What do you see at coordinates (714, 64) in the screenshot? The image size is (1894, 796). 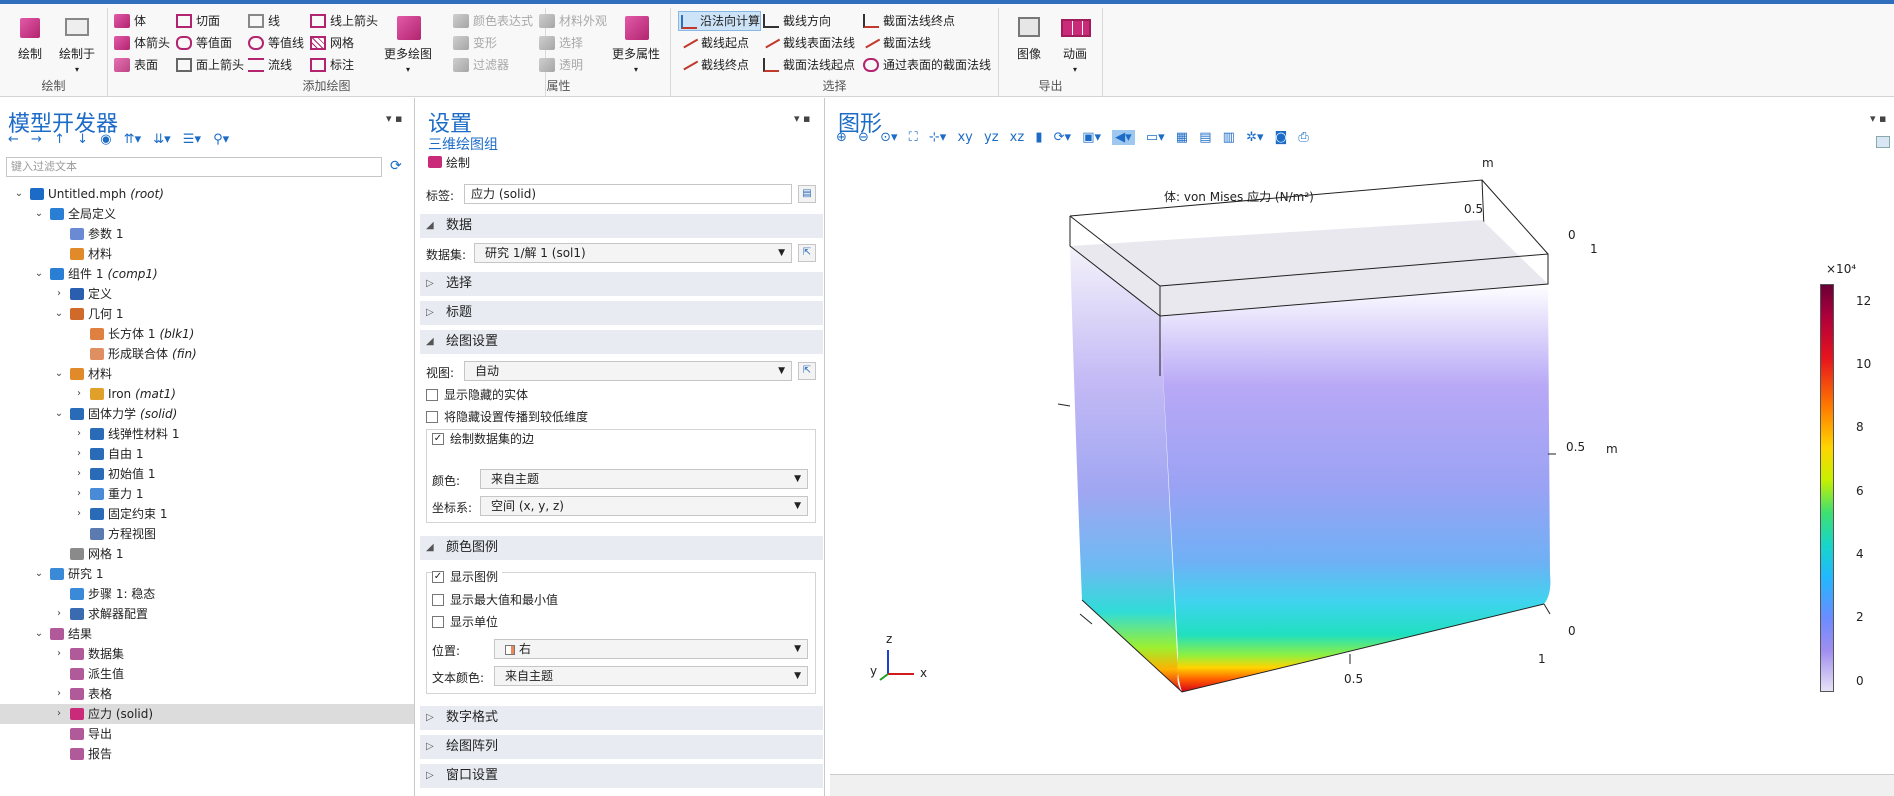 I see `line-end-button: 截线终点` at bounding box center [714, 64].